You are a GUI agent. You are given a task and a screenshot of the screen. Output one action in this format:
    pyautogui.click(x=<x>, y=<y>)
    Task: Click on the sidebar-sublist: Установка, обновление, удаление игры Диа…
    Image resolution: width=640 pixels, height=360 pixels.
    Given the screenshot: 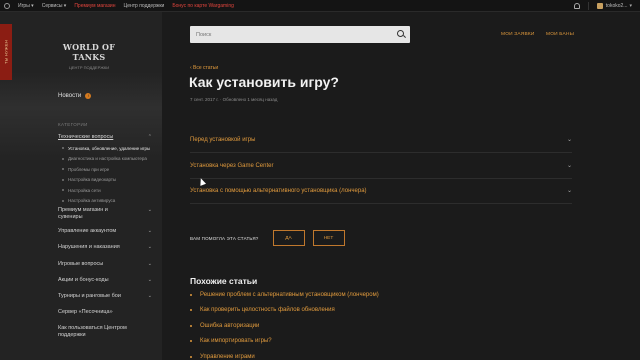 What is the action you would take?
    pyautogui.click(x=105, y=174)
    